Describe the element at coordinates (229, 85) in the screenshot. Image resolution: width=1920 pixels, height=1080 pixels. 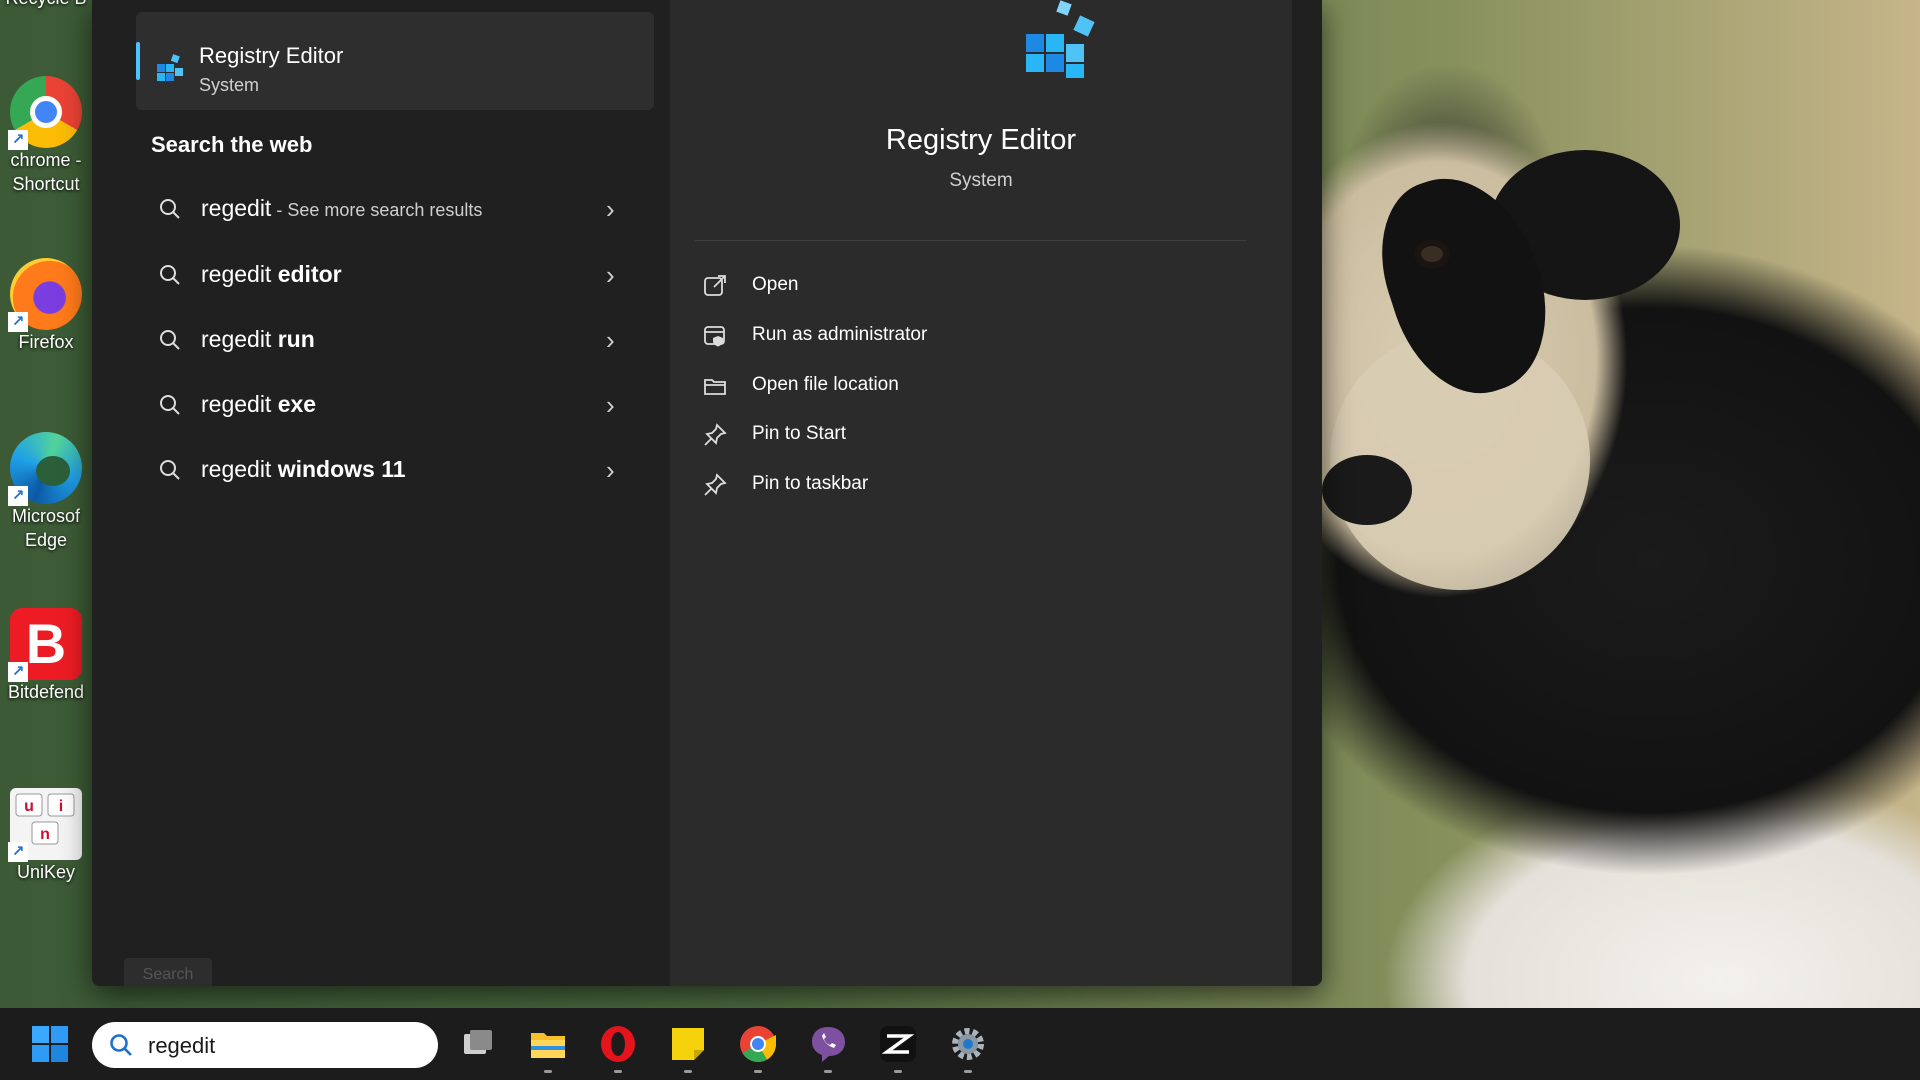
I see `best-match-subtitle: System` at that location.